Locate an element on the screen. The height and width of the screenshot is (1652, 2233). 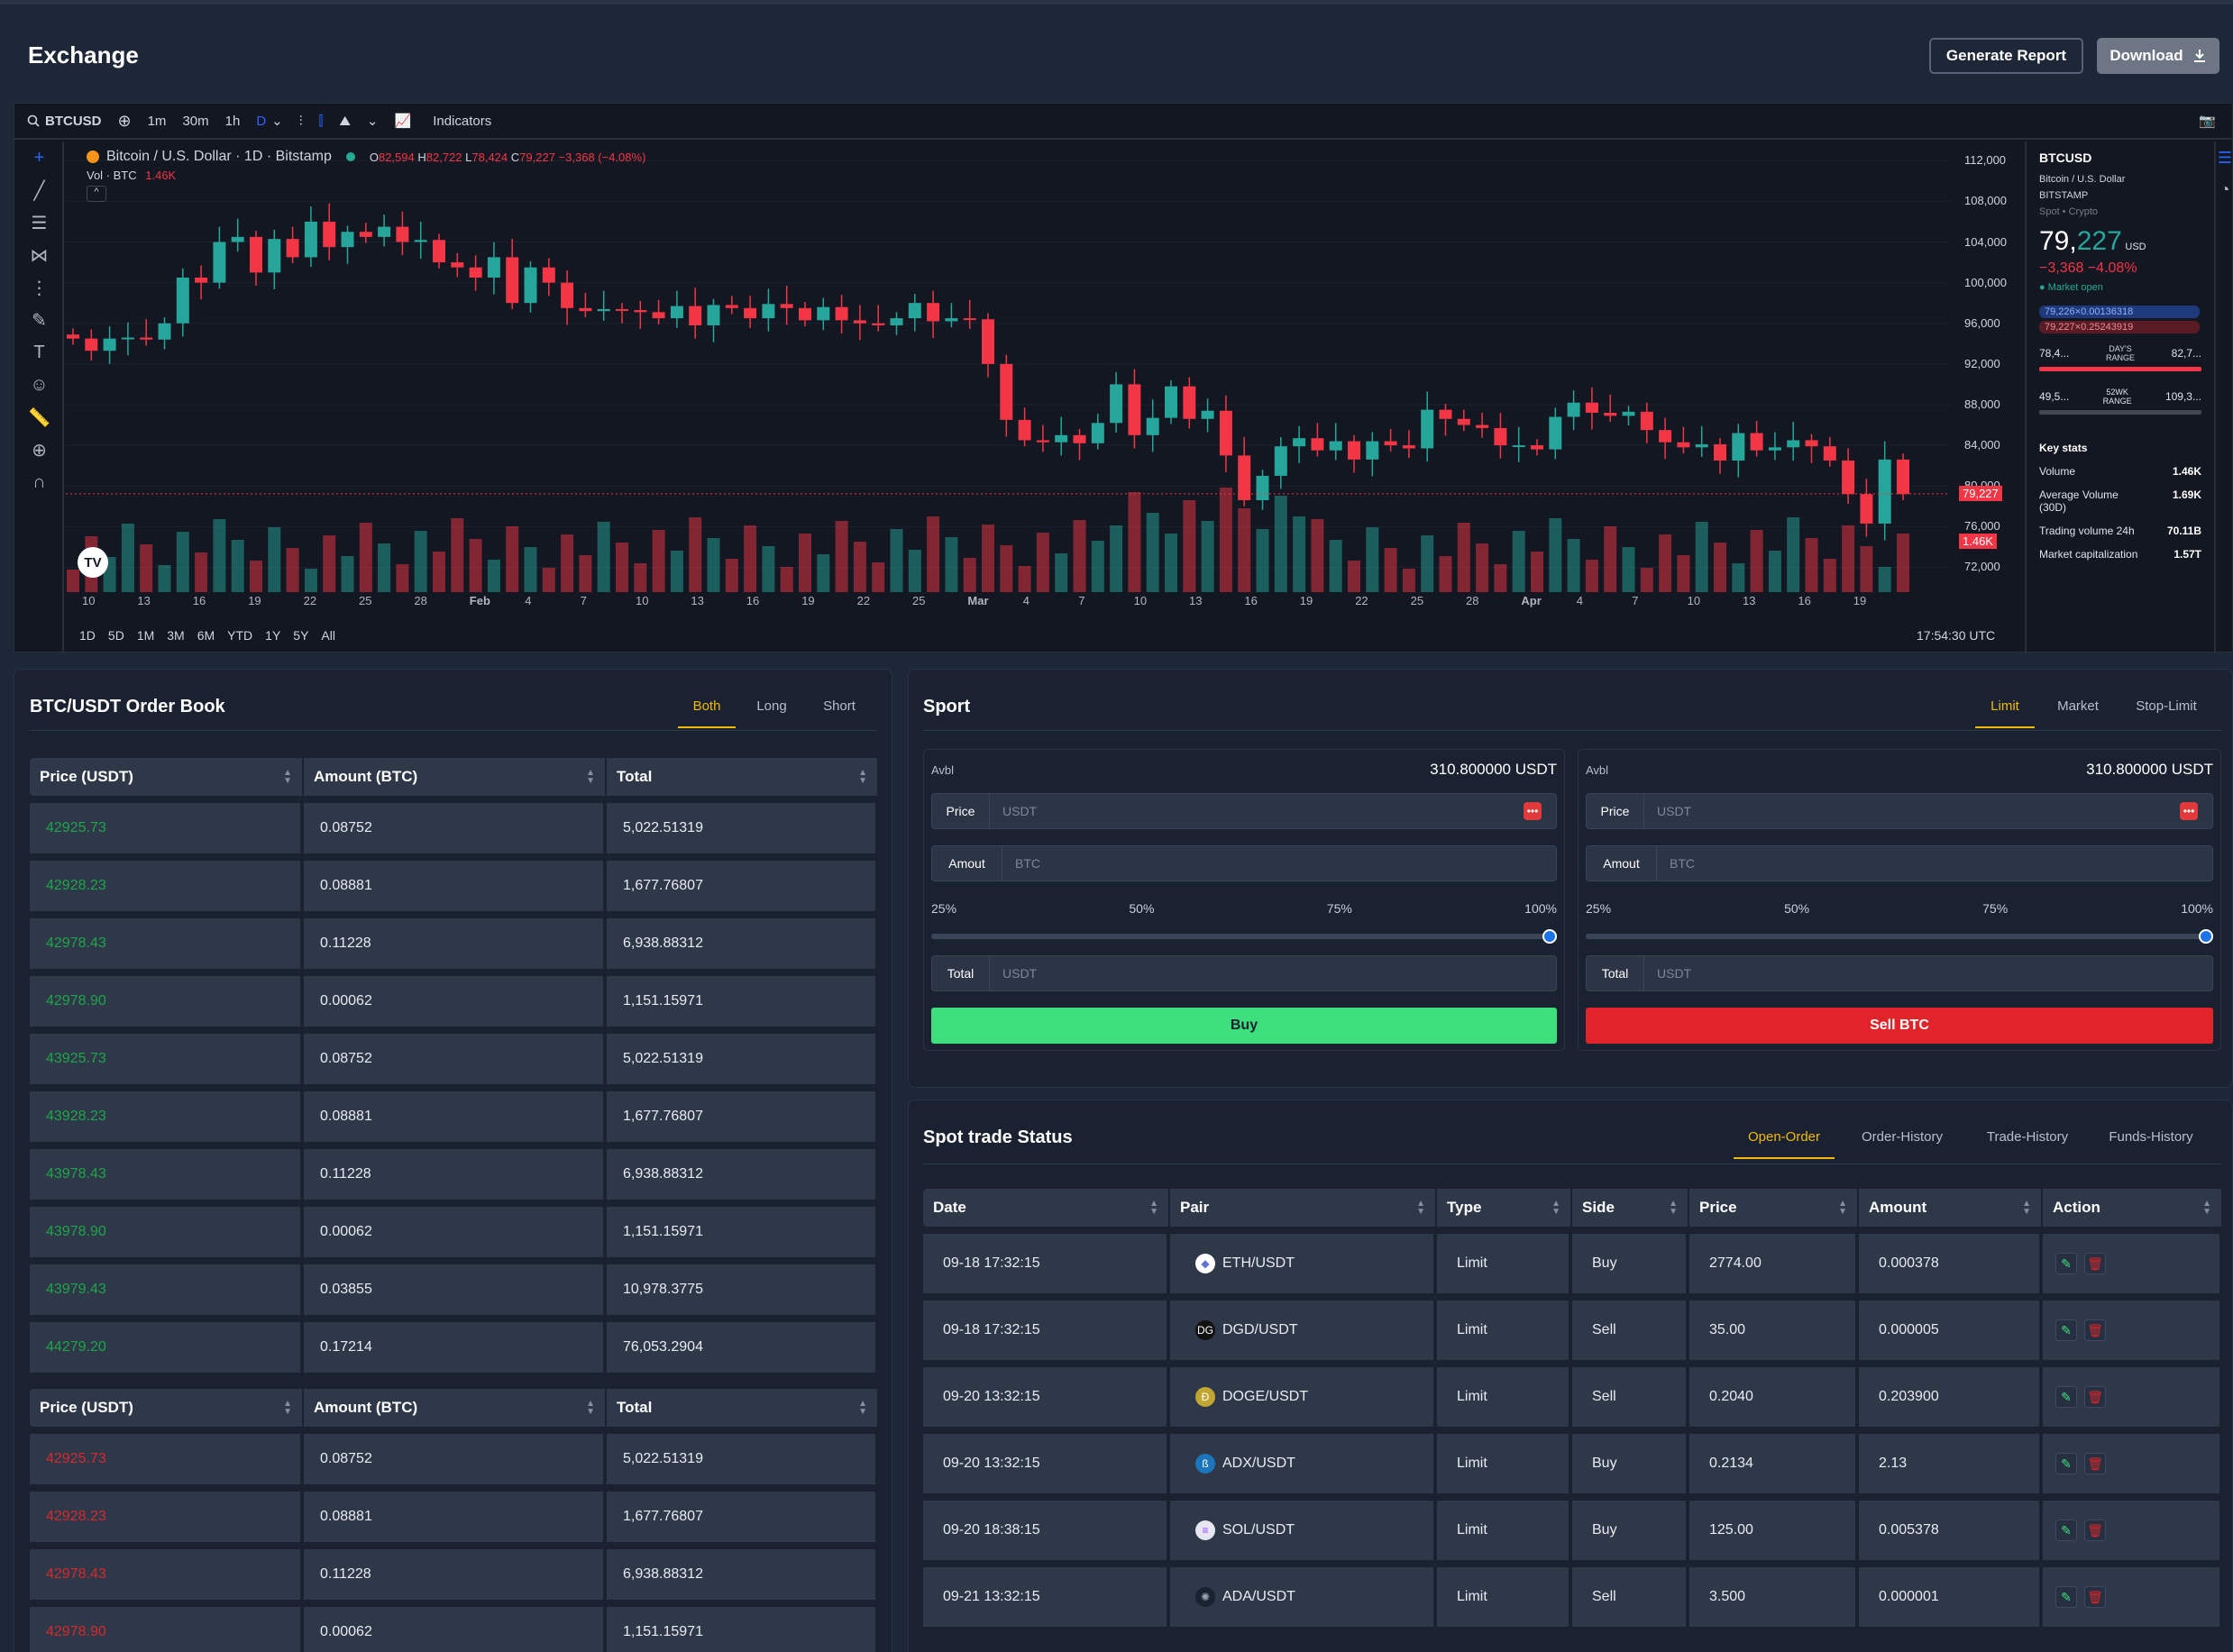
order-book-row: 44279.20 0.17214 76,053.2904 is located at coordinates (454, 1347).